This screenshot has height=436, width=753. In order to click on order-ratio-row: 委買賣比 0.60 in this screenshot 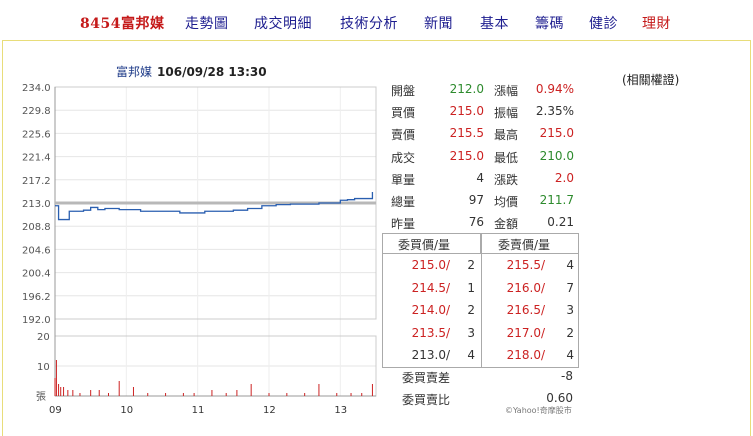, I will do `click(480, 399)`.